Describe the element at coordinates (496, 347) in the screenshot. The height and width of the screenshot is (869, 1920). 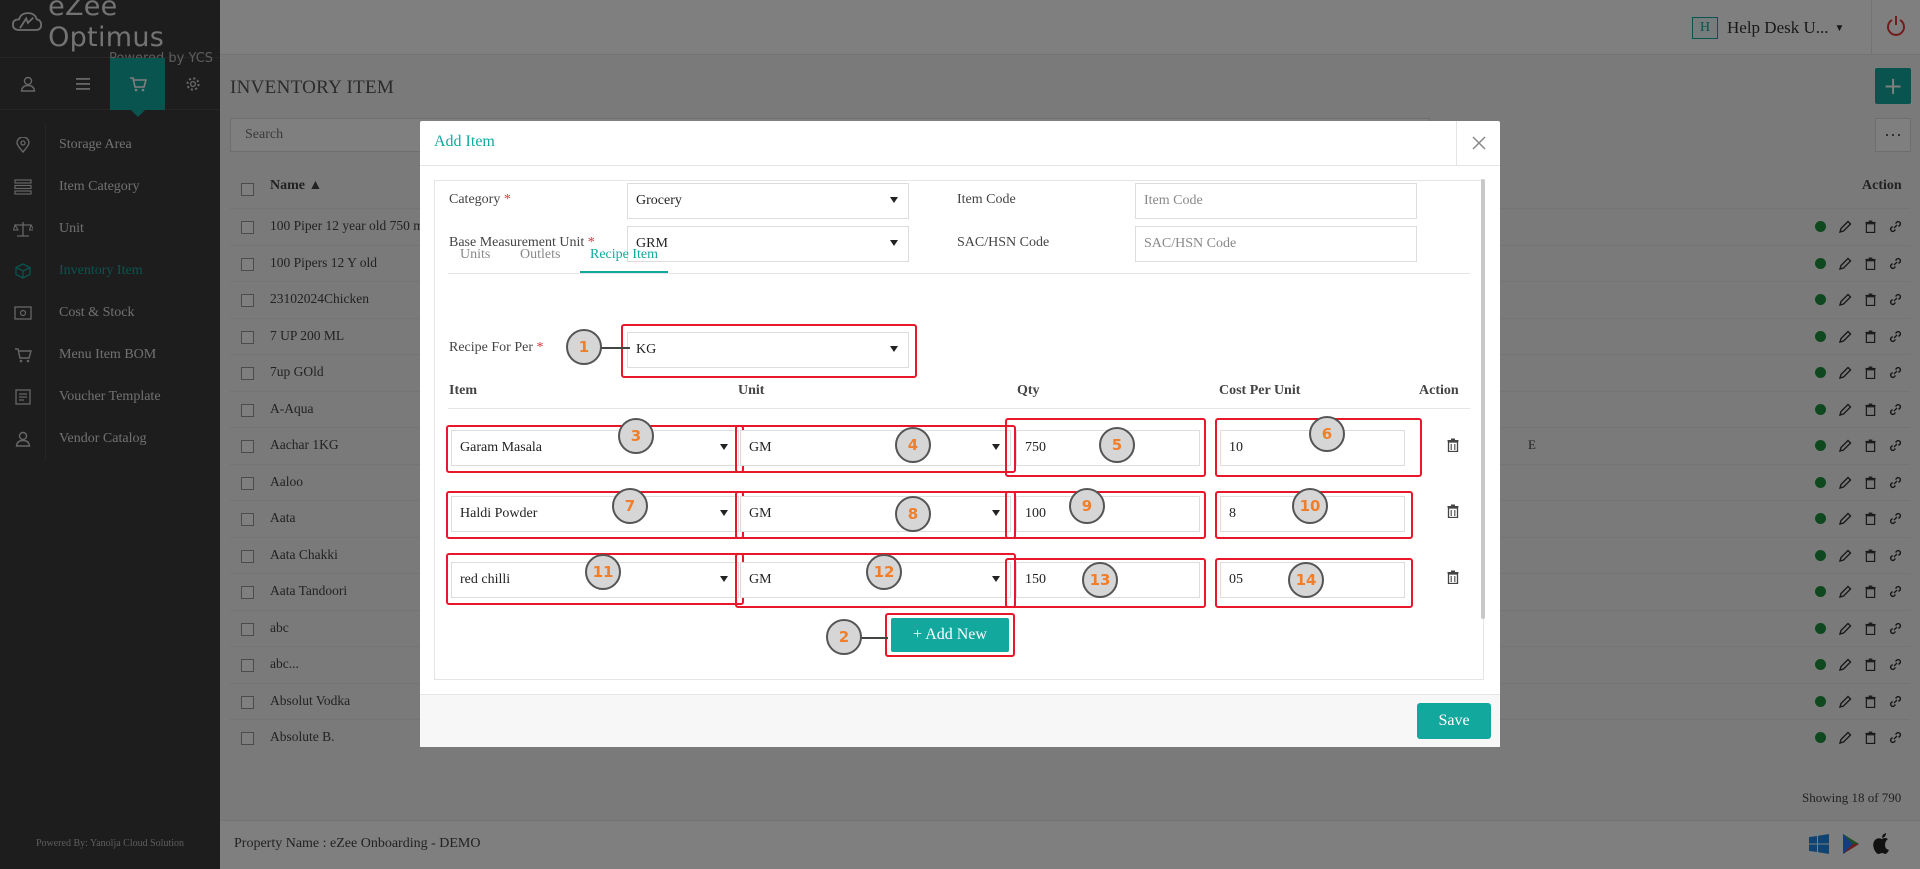
I see `recipe-for-label: Recipe For Per *` at that location.